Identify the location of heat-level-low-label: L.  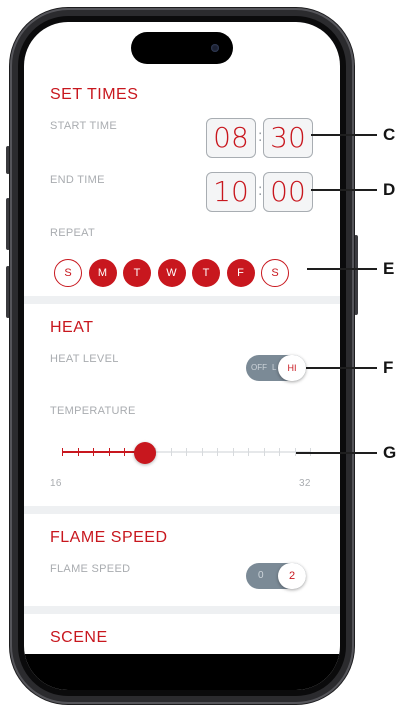
(274, 367).